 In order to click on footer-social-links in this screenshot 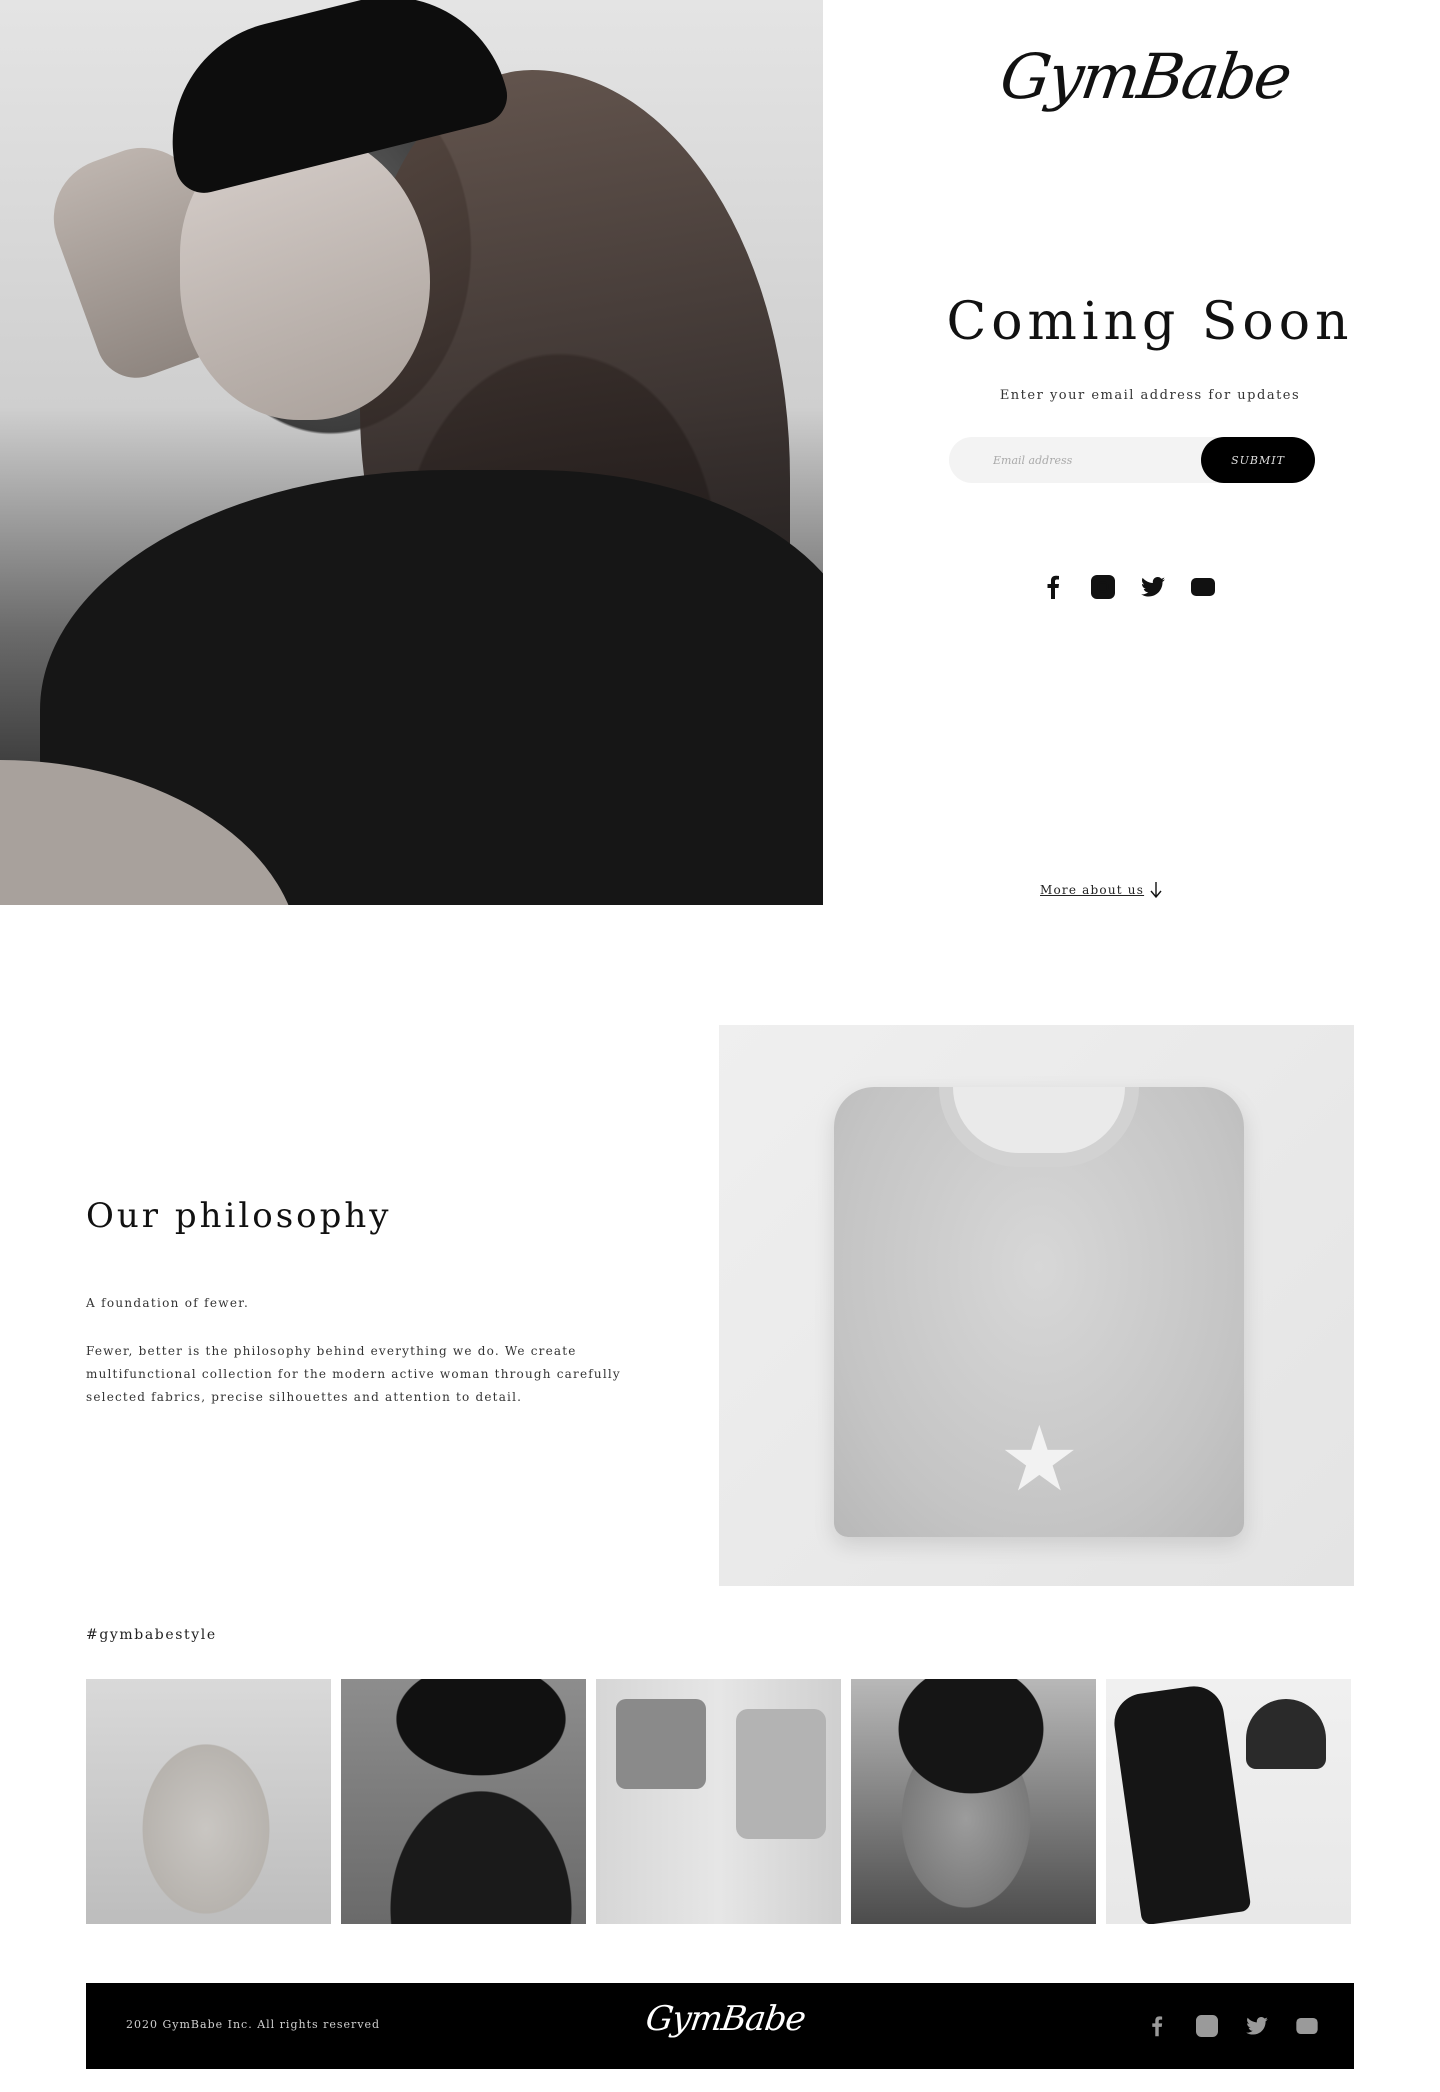, I will do `click(1234, 2026)`.